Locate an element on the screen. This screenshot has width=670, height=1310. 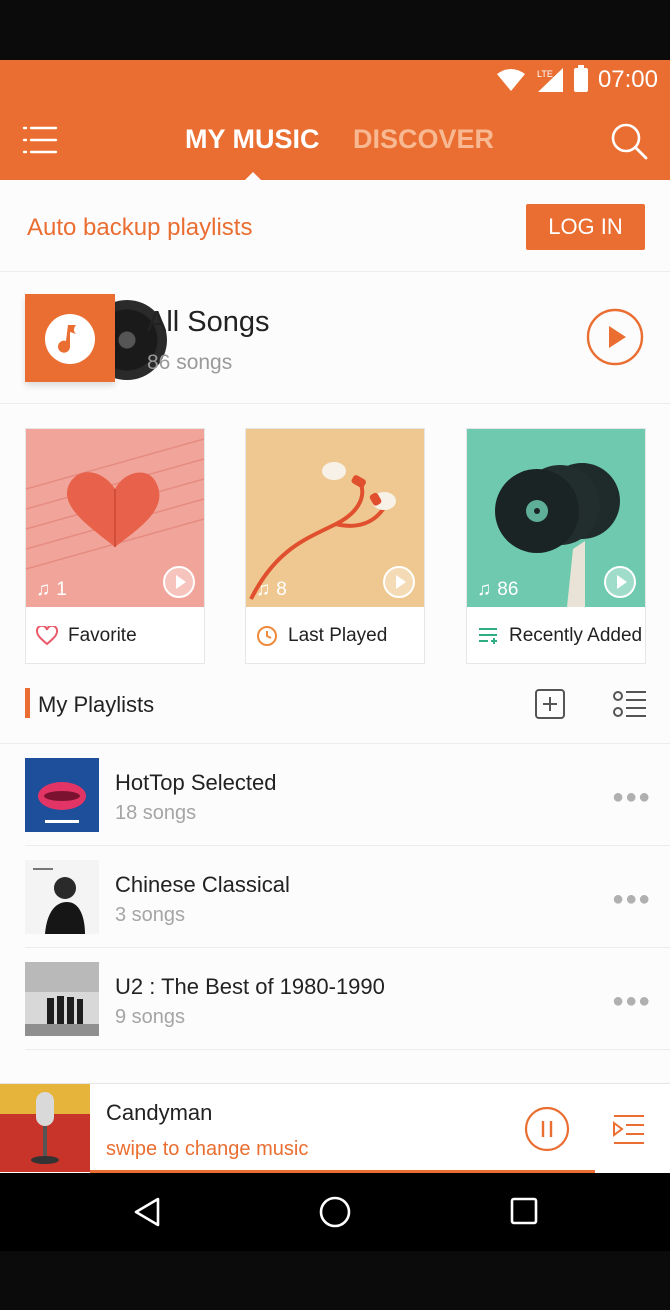
now-playing-hint: swipe to change music is located at coordinates (207, 1149).